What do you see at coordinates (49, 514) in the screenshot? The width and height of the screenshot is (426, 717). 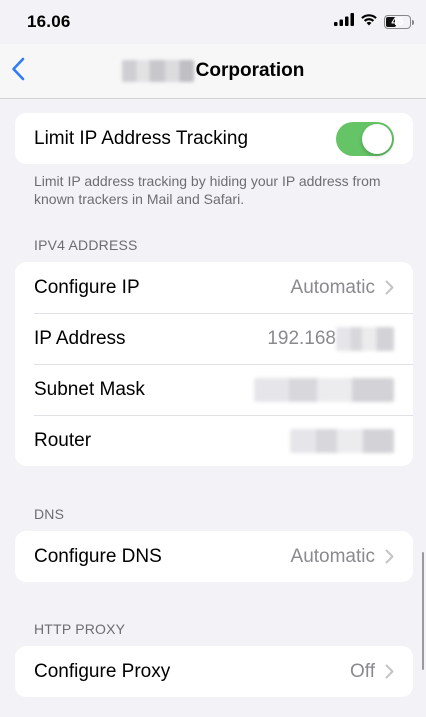 I see `dns-section-header: DNS` at bounding box center [49, 514].